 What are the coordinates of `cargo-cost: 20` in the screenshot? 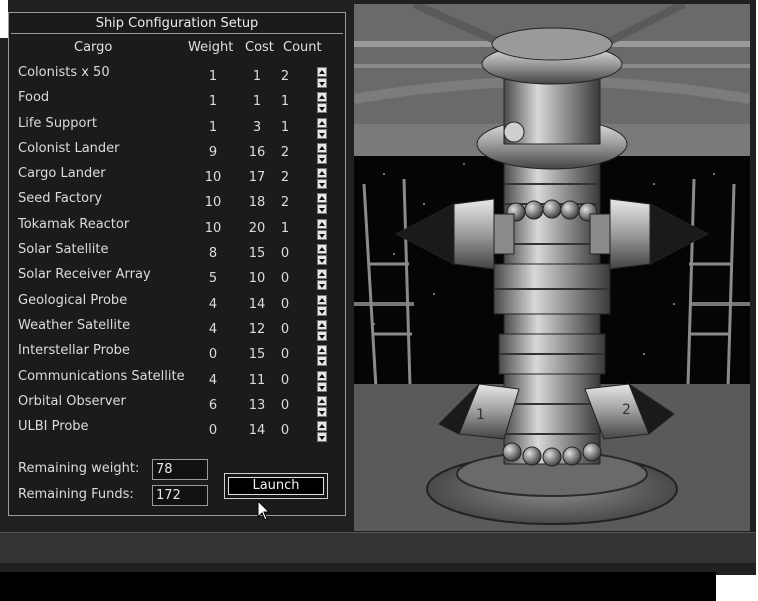 It's located at (257, 228).